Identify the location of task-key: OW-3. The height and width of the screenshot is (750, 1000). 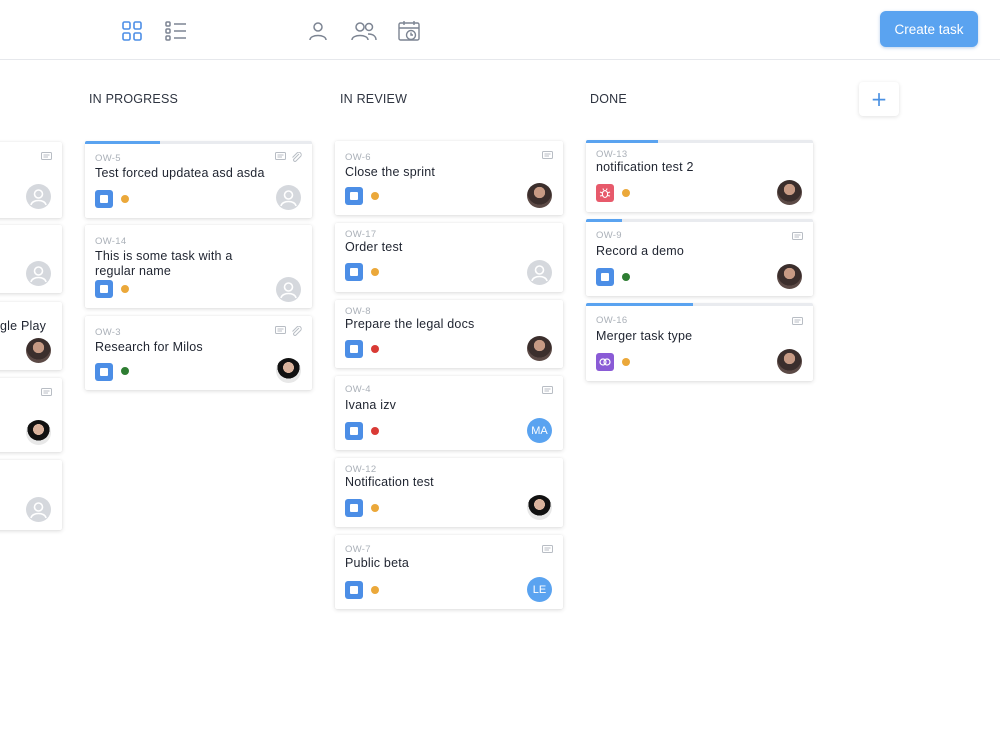
(108, 332).